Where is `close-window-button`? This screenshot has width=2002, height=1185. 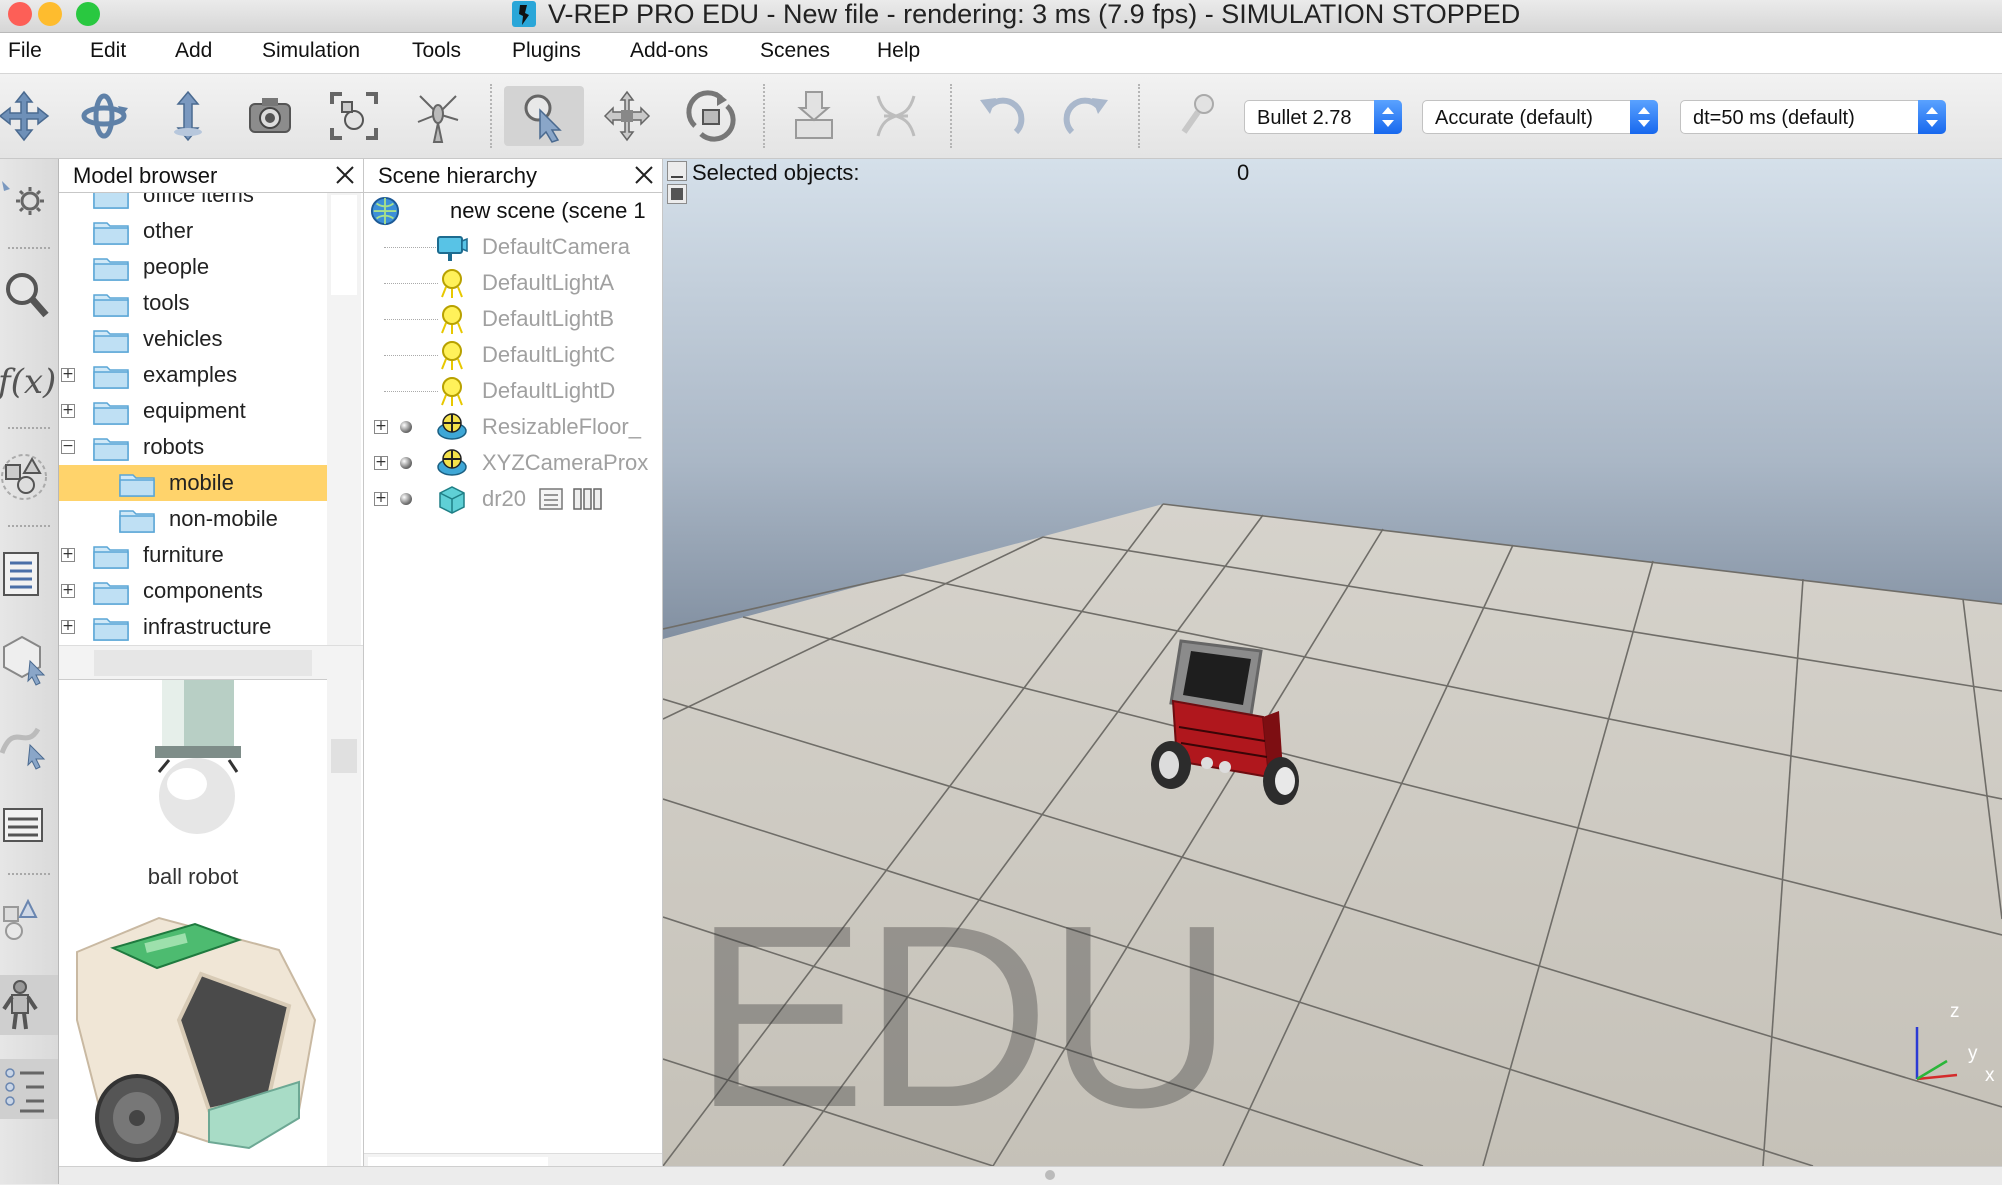 close-window-button is located at coordinates (20, 14).